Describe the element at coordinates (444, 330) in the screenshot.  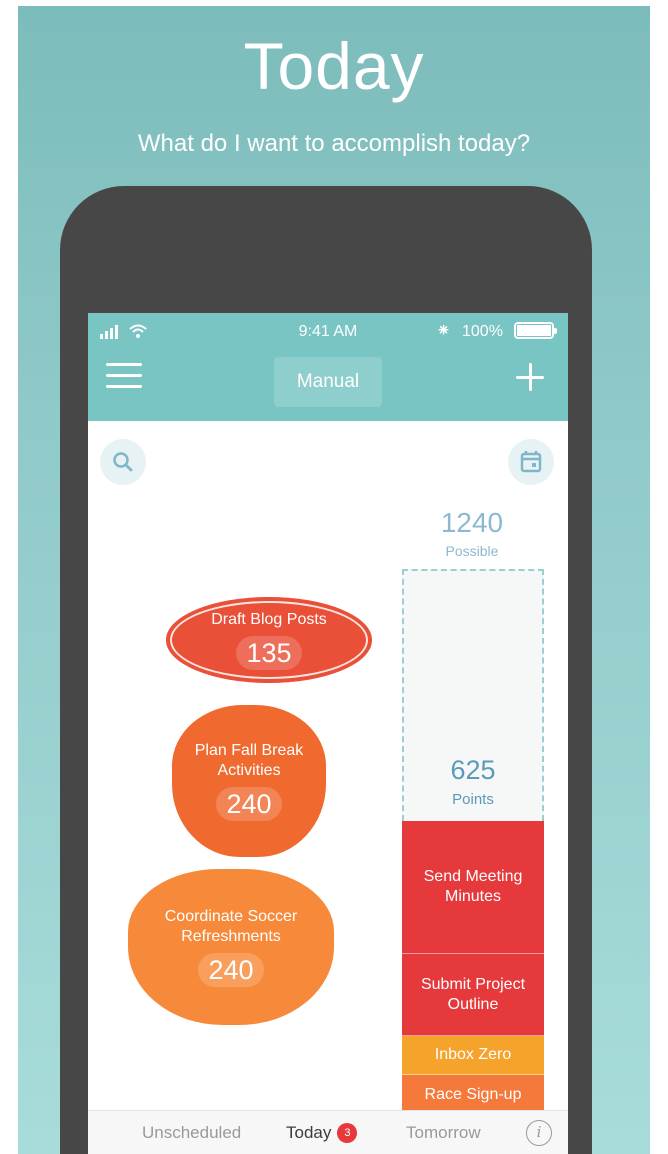
I see `bluetooth-icon: ⁕` at that location.